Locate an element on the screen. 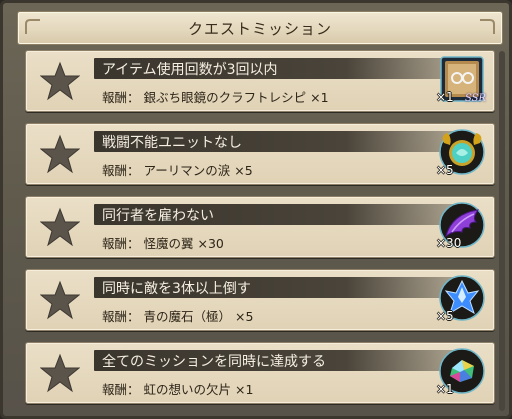  reward-item: ×1 is located at coordinates (462, 369).